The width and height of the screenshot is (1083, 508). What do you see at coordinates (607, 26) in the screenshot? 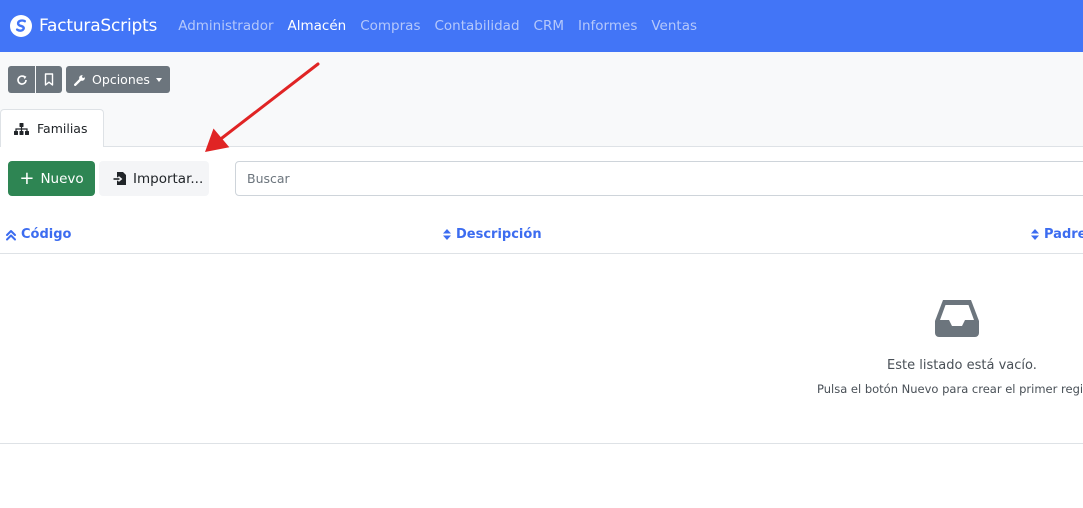
I see `nav-item-informes: Informes` at bounding box center [607, 26].